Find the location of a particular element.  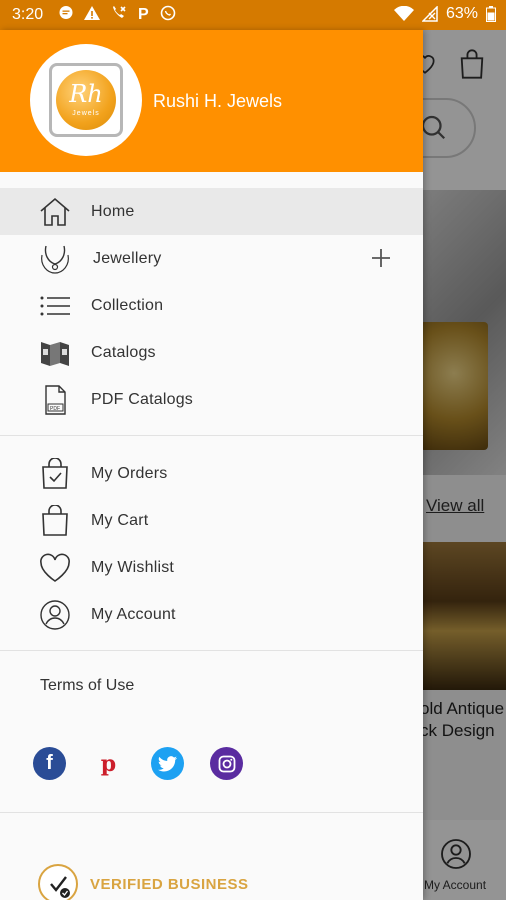

logo-monogram: Rh is located at coordinates (86, 94).